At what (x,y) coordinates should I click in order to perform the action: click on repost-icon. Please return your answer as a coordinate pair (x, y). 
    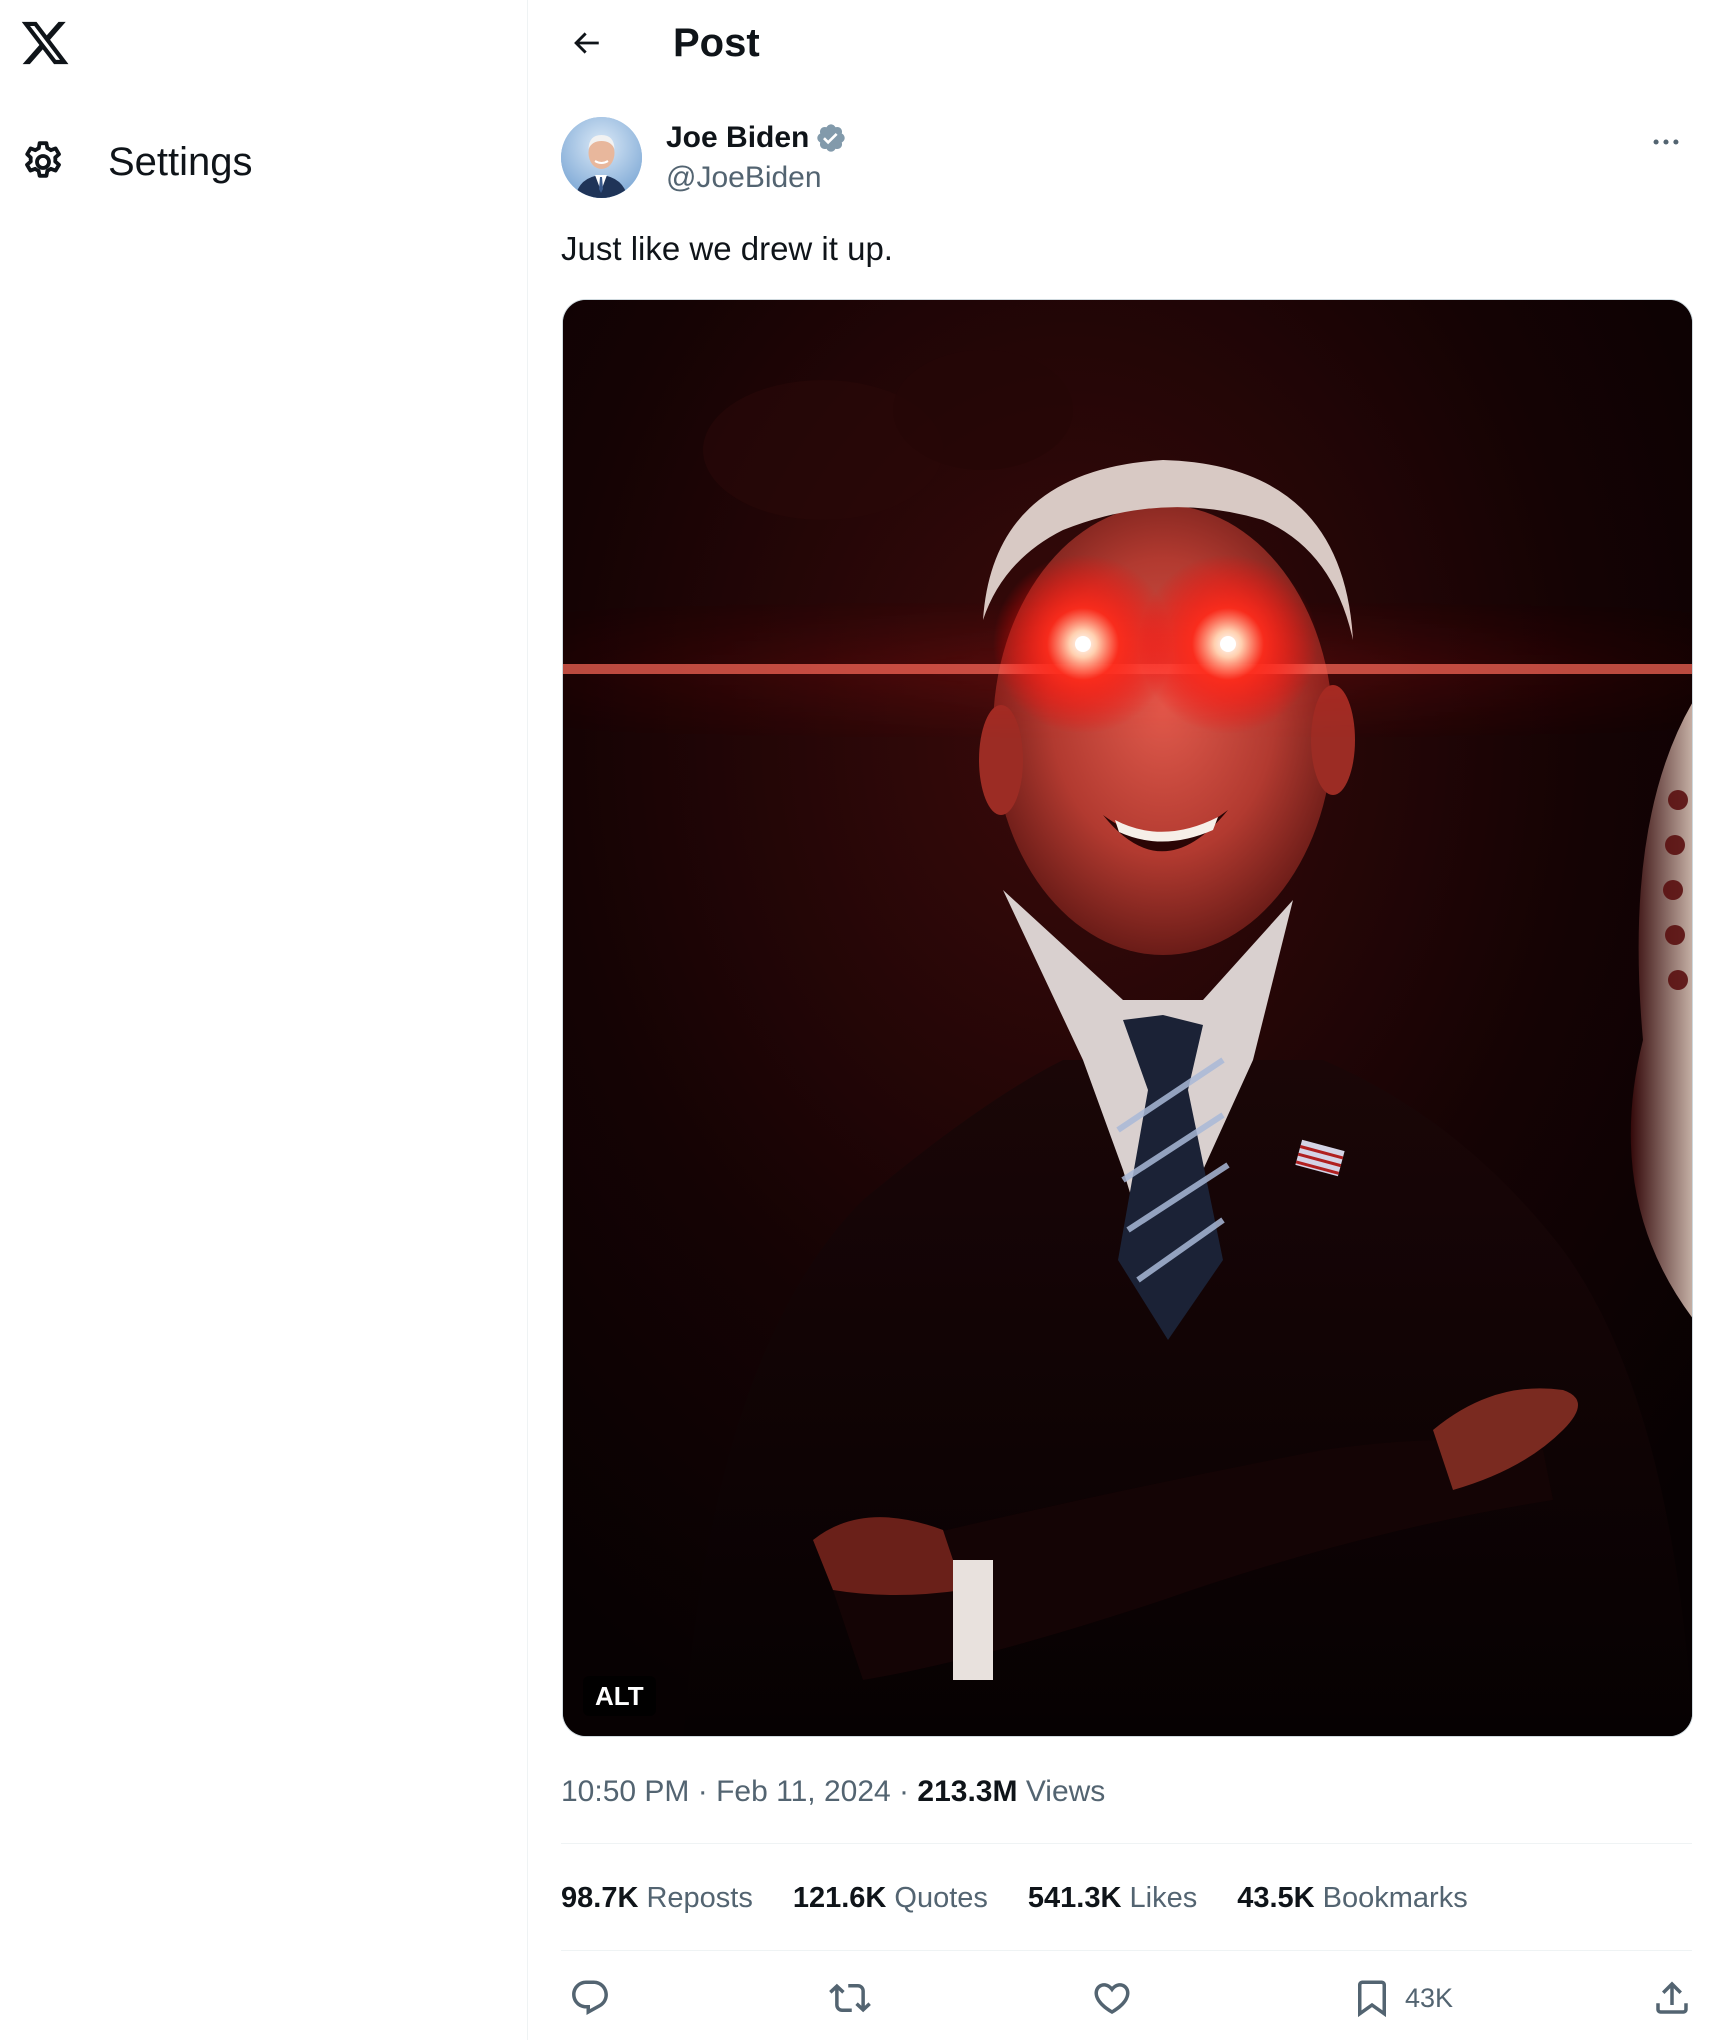
    Looking at the image, I should click on (850, 1998).